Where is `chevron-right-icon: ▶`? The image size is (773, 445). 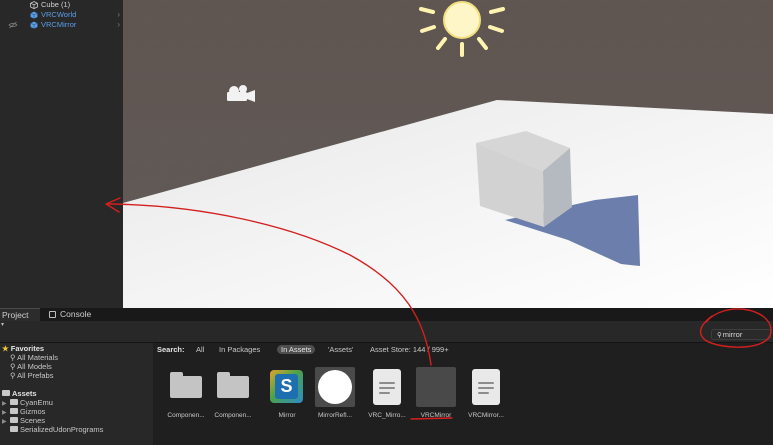 chevron-right-icon: ▶ is located at coordinates (6, 422).